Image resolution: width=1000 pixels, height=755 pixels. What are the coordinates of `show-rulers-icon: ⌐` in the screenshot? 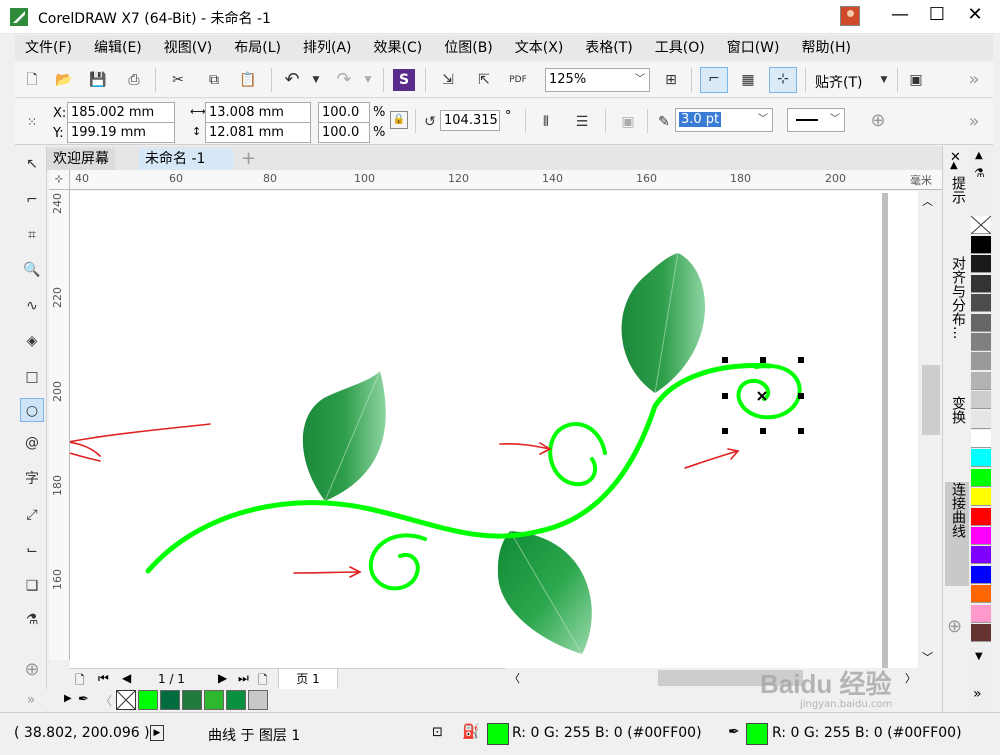 It's located at (714, 80).